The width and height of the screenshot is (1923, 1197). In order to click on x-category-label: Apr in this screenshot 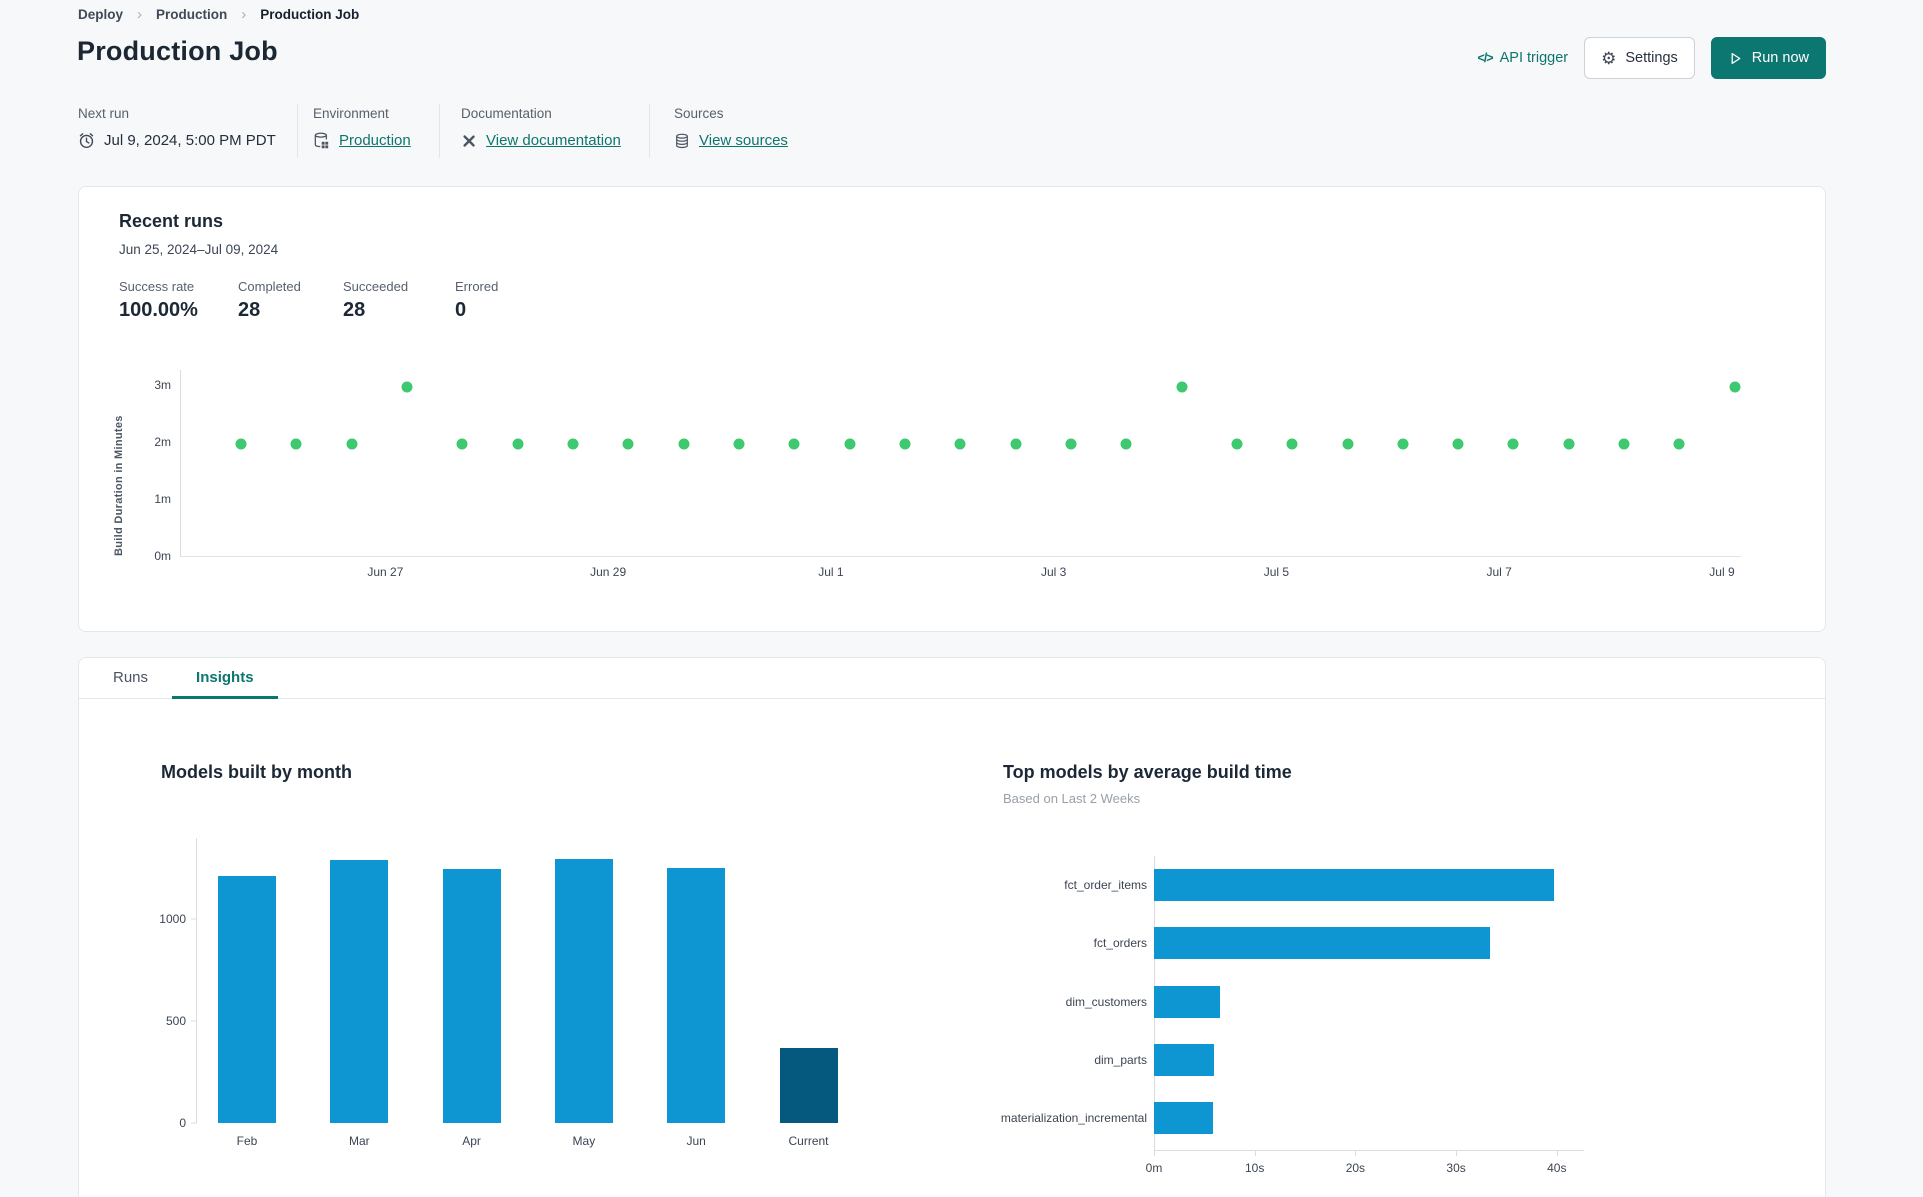, I will do `click(471, 1141)`.